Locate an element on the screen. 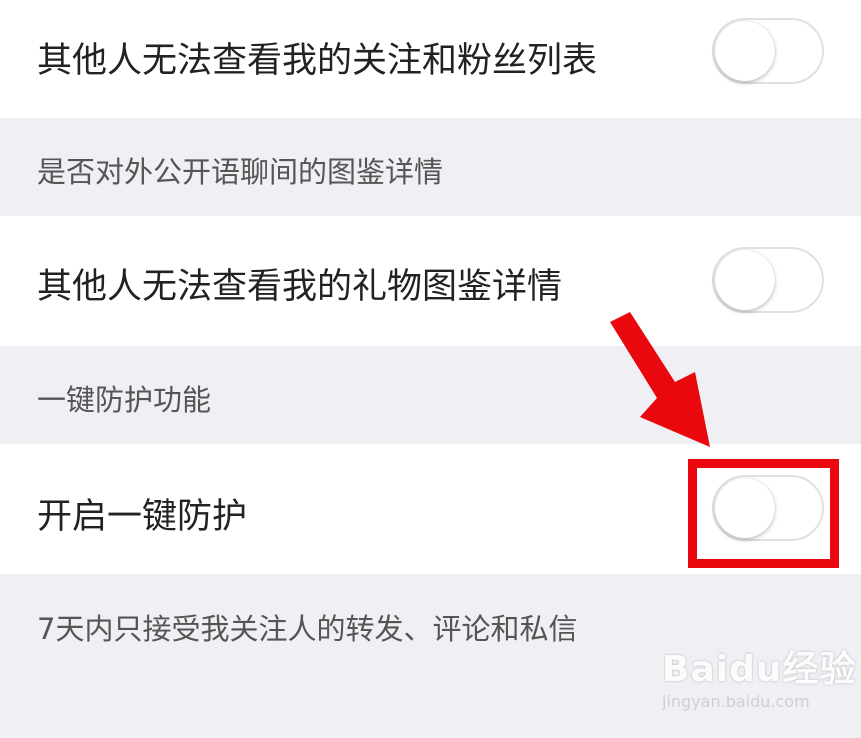 This screenshot has width=861, height=738. watermark-brand: Baidu经验 is located at coordinates (759, 669).